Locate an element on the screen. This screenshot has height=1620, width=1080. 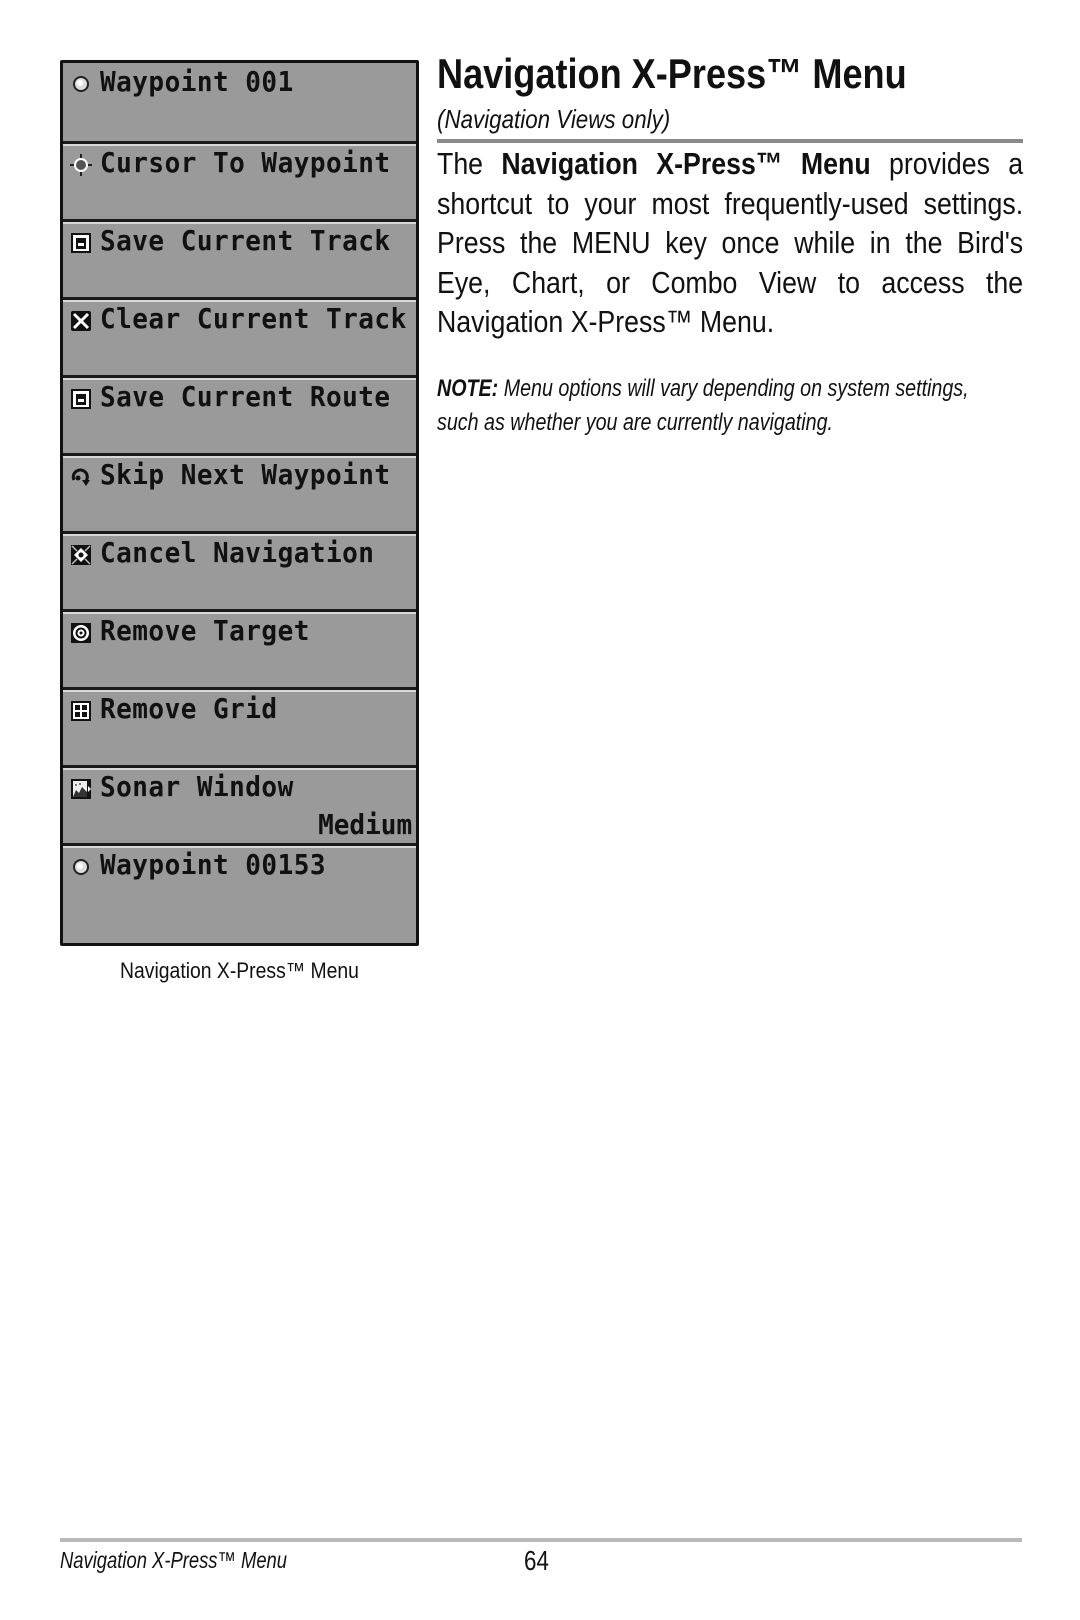
menu-item-label: Skip Next Waypoint is located at coordinates (245, 474).